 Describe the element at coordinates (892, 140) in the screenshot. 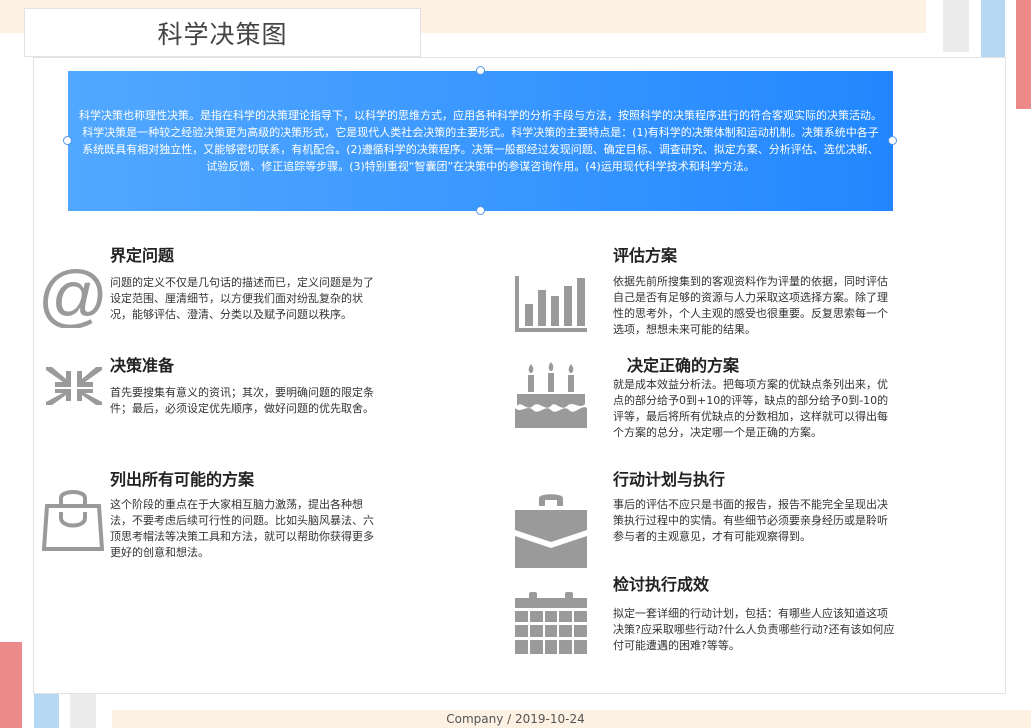

I see `resize-handle-right` at that location.